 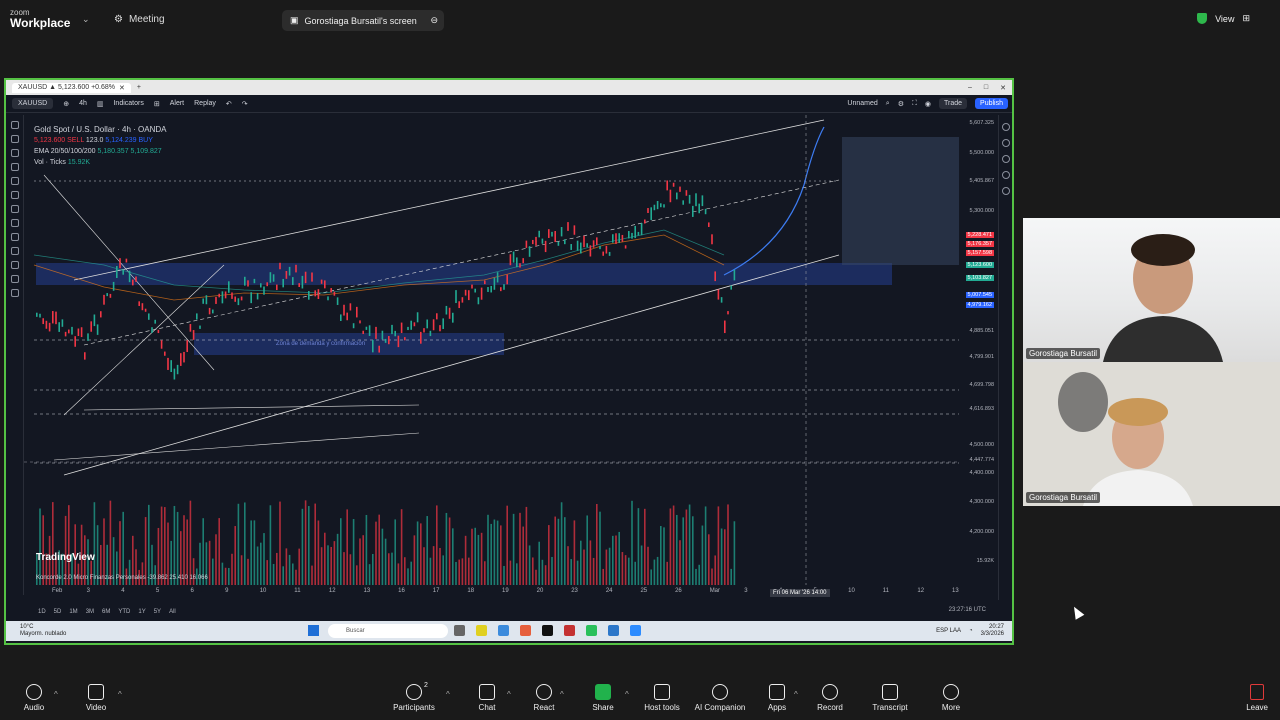 What do you see at coordinates (890, 698) in the screenshot?
I see `transcript-button: Transcript` at bounding box center [890, 698].